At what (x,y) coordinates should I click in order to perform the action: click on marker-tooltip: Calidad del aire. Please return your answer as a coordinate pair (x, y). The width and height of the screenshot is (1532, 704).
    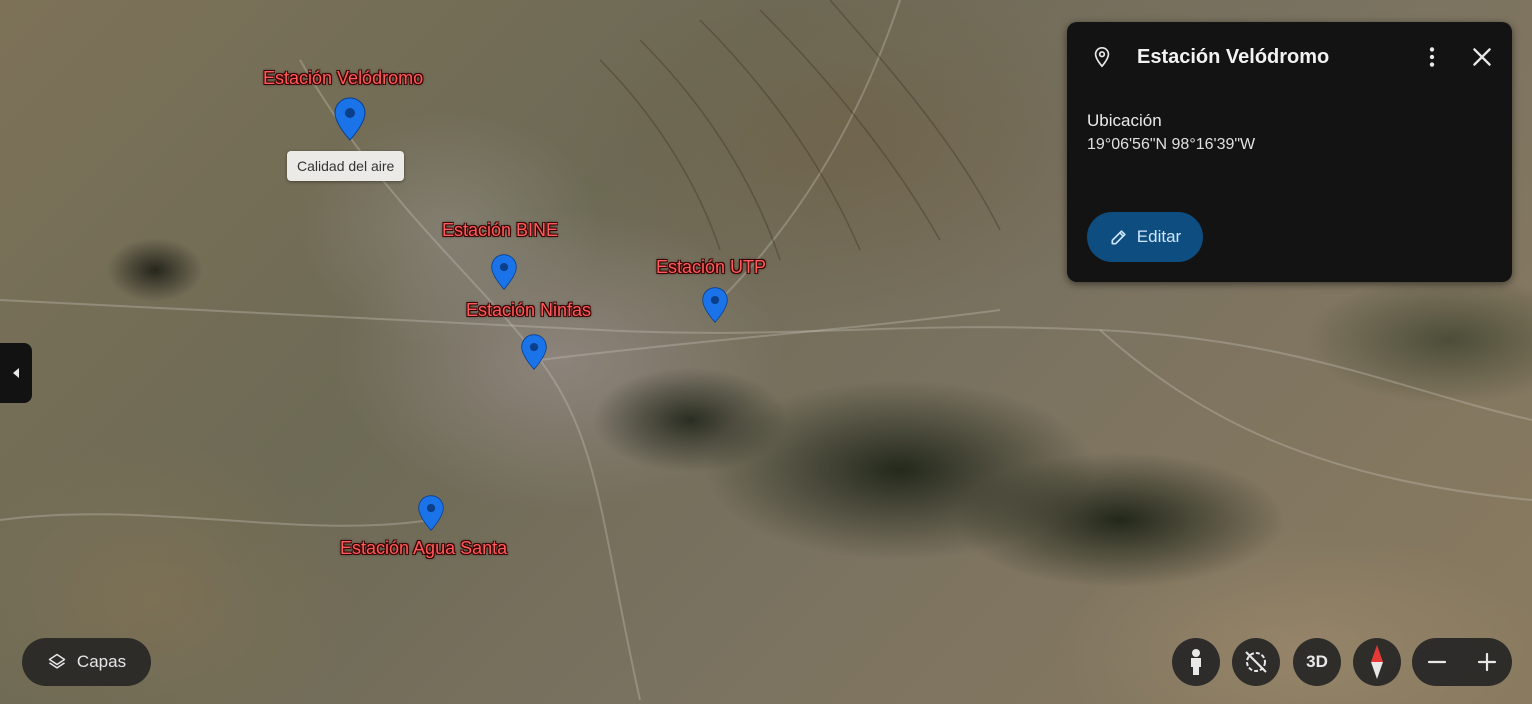
    Looking at the image, I should click on (346, 166).